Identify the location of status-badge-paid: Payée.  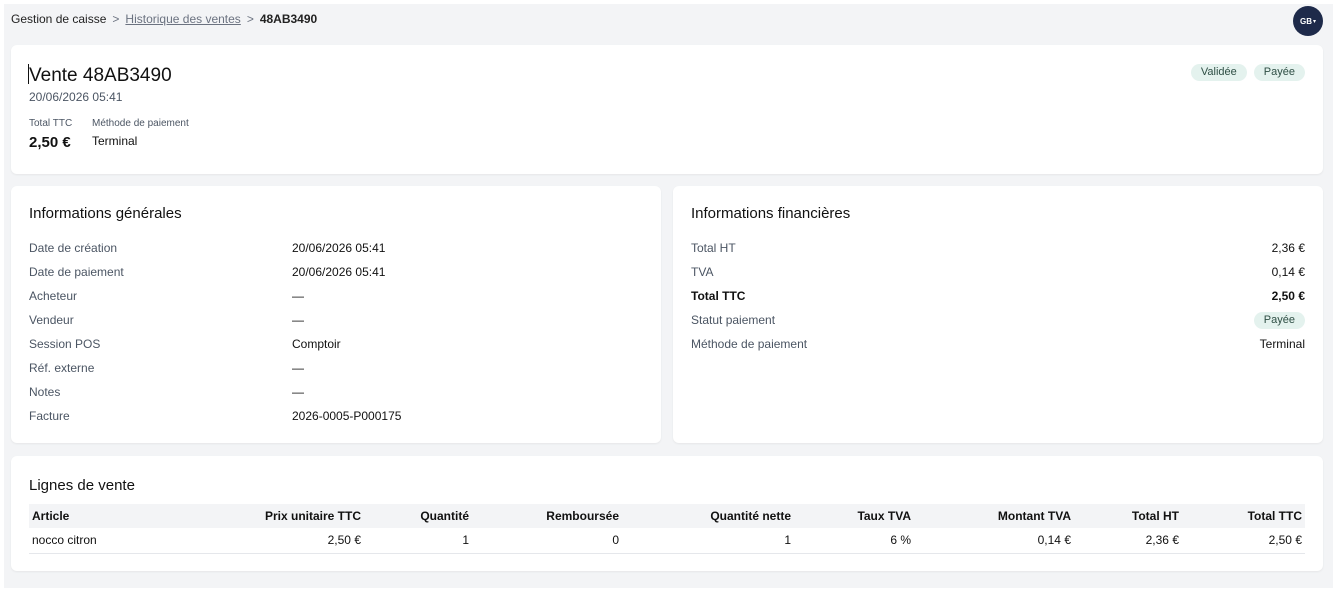
(1279, 72).